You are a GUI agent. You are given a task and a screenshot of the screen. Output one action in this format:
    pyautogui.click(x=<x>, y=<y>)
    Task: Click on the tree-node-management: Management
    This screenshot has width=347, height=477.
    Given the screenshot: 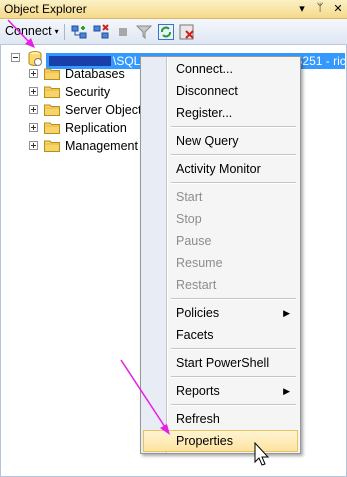 What is the action you would take?
    pyautogui.click(x=70, y=146)
    